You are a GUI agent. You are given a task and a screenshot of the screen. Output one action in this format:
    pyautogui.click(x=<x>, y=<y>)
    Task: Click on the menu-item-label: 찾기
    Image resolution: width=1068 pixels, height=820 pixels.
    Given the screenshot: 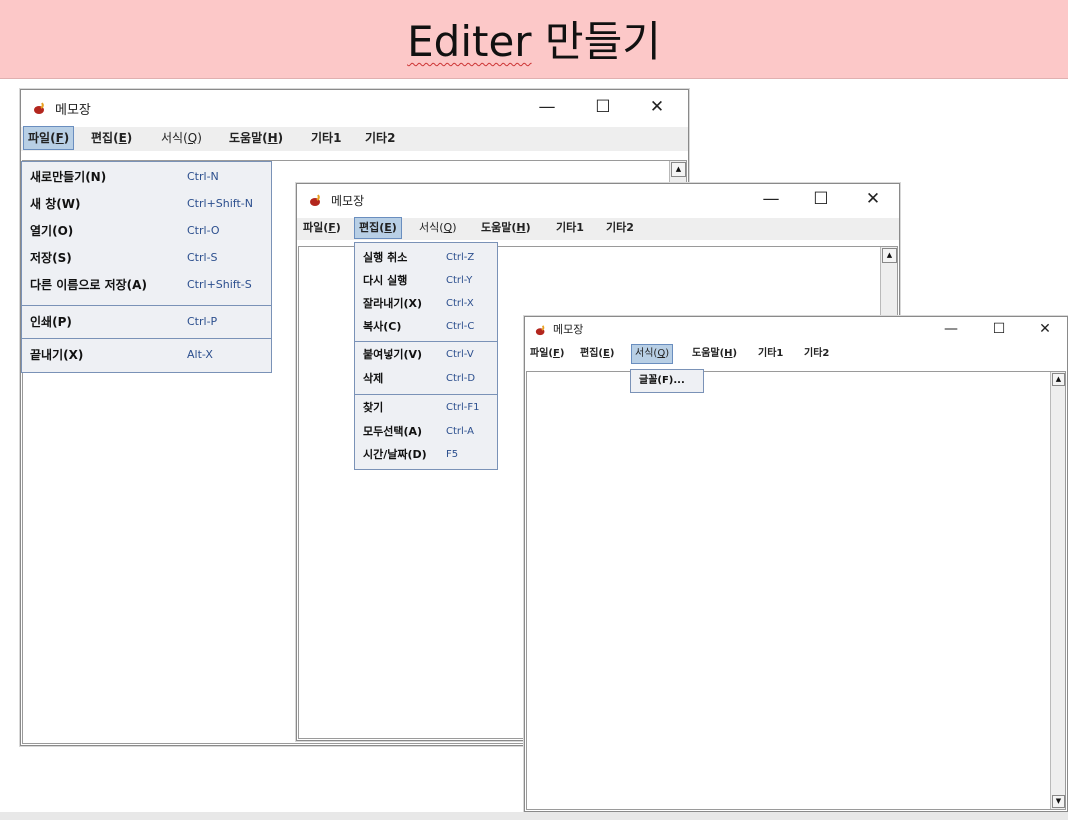 What is the action you would take?
    pyautogui.click(x=373, y=407)
    